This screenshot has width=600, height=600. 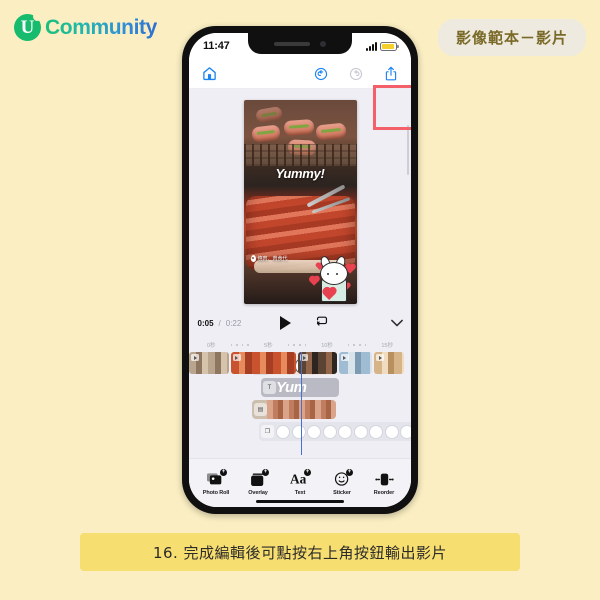 What do you see at coordinates (233, 323) in the screenshot?
I see `total-time-label: 0:22` at bounding box center [233, 323].